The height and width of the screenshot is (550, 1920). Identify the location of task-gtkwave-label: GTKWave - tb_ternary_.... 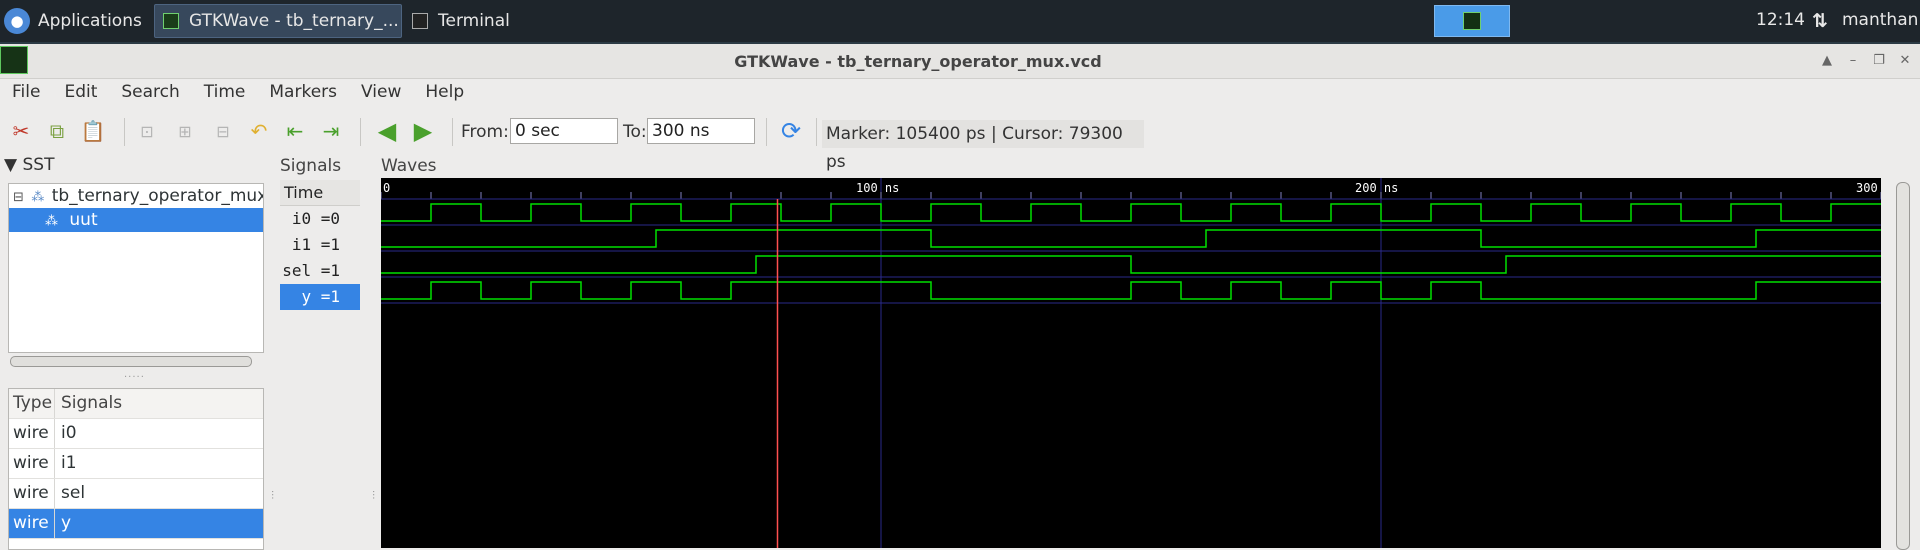
(294, 21).